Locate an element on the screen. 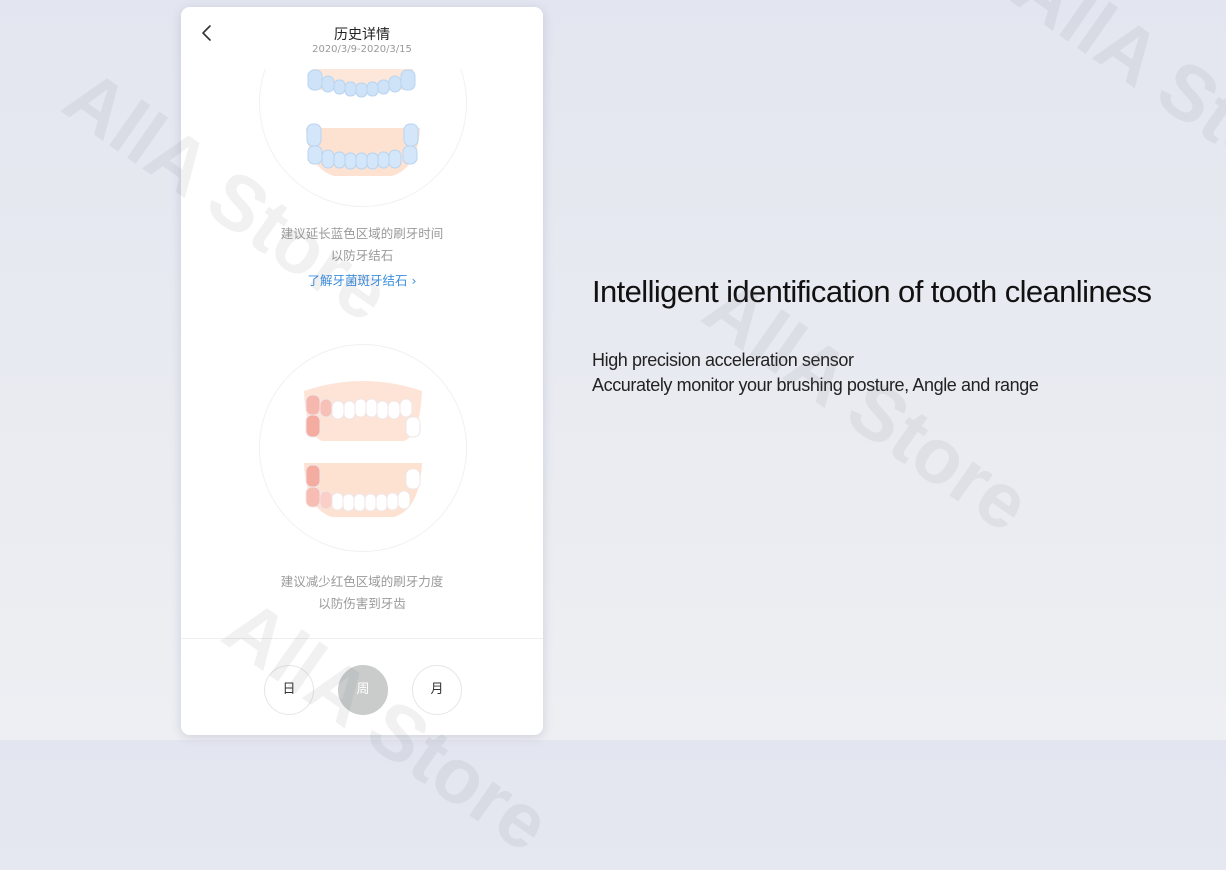 Image resolution: width=1226 pixels, height=870 pixels. teeth-cleanliness-map-red is located at coordinates (363, 449).